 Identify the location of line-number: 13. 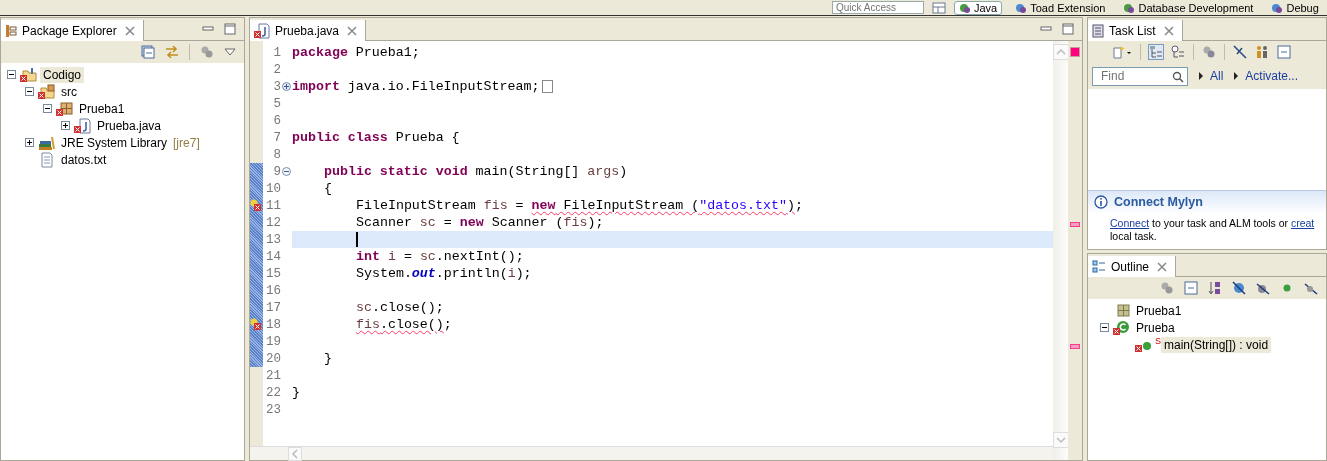
(273, 239).